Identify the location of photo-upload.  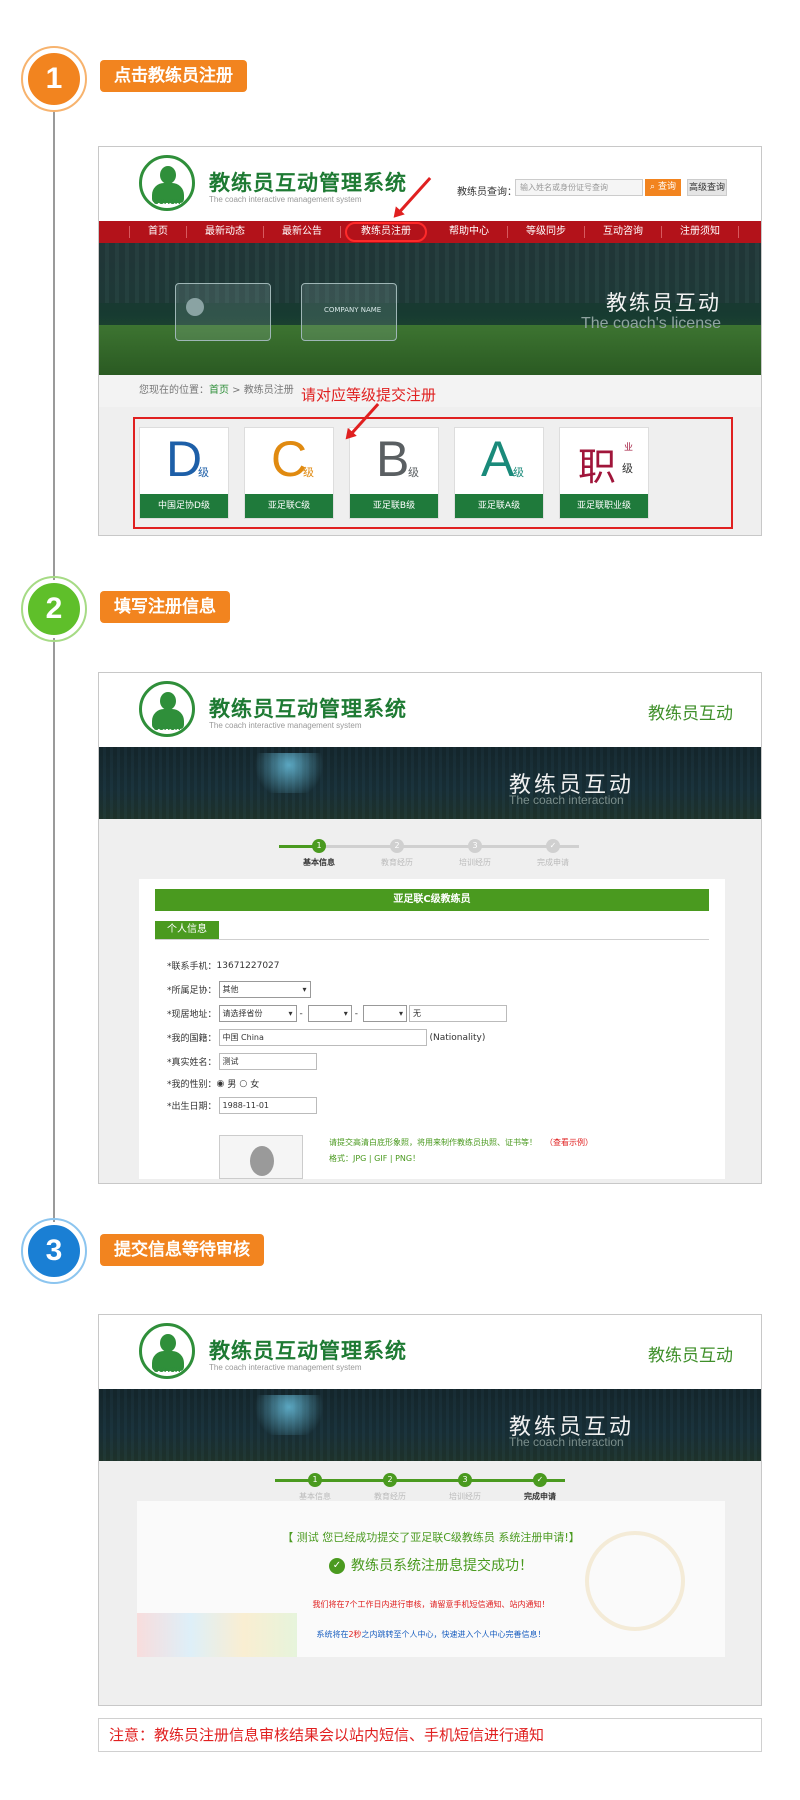
(261, 1157).